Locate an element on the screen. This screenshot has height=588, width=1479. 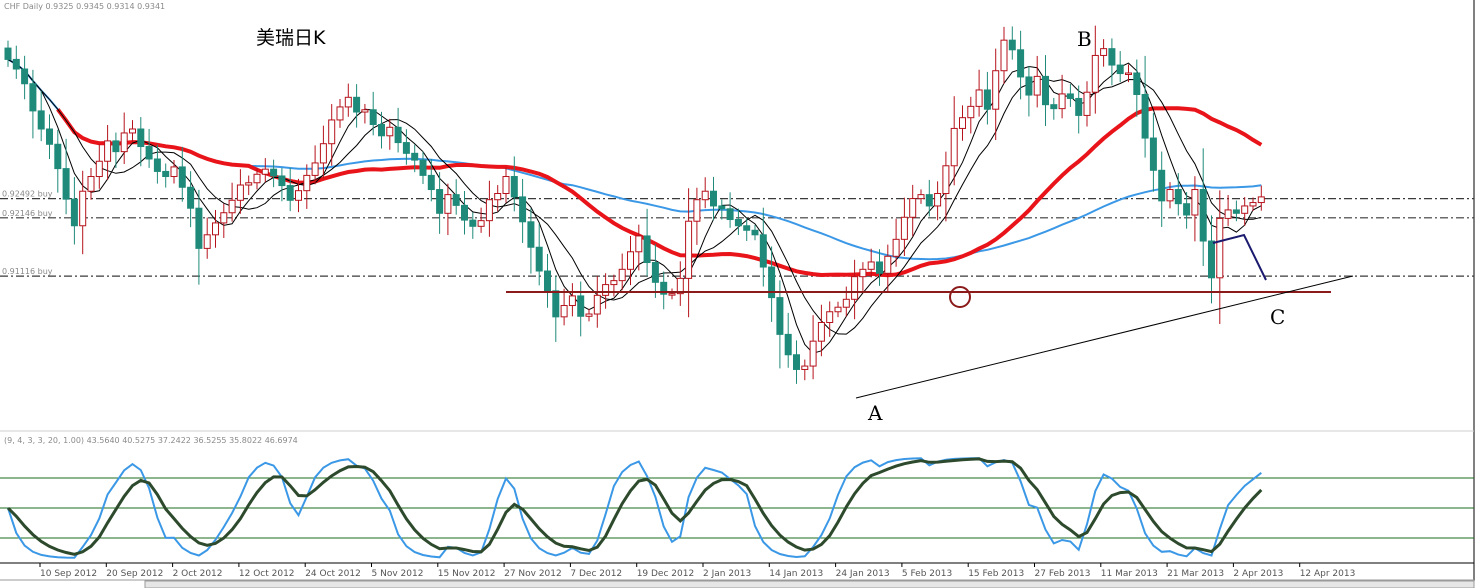
x-tick-label: 2 Jan 2013 is located at coordinates (727, 574).